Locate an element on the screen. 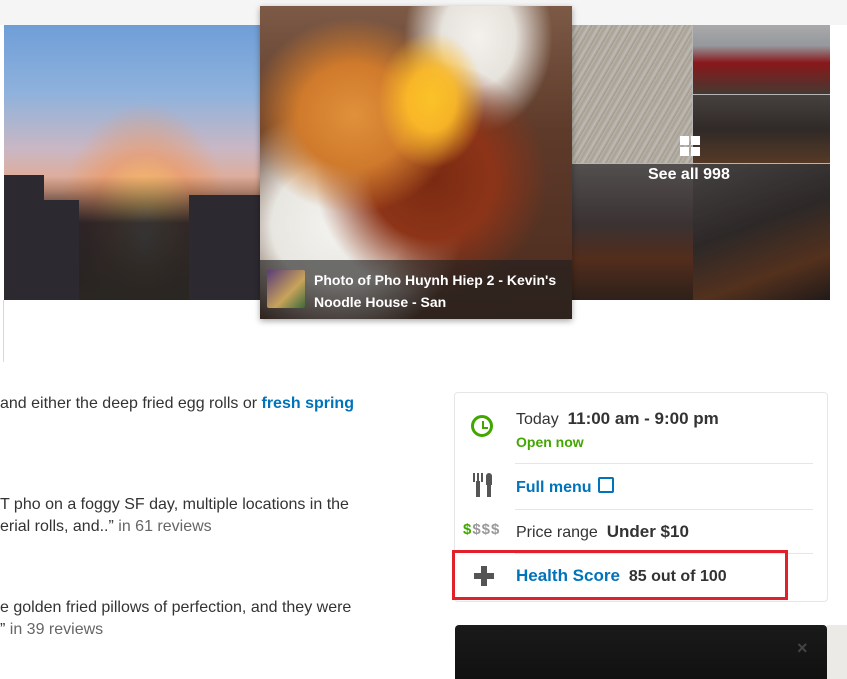 Image resolution: width=847 pixels, height=679 pixels. hours-day: Today is located at coordinates (537, 419).